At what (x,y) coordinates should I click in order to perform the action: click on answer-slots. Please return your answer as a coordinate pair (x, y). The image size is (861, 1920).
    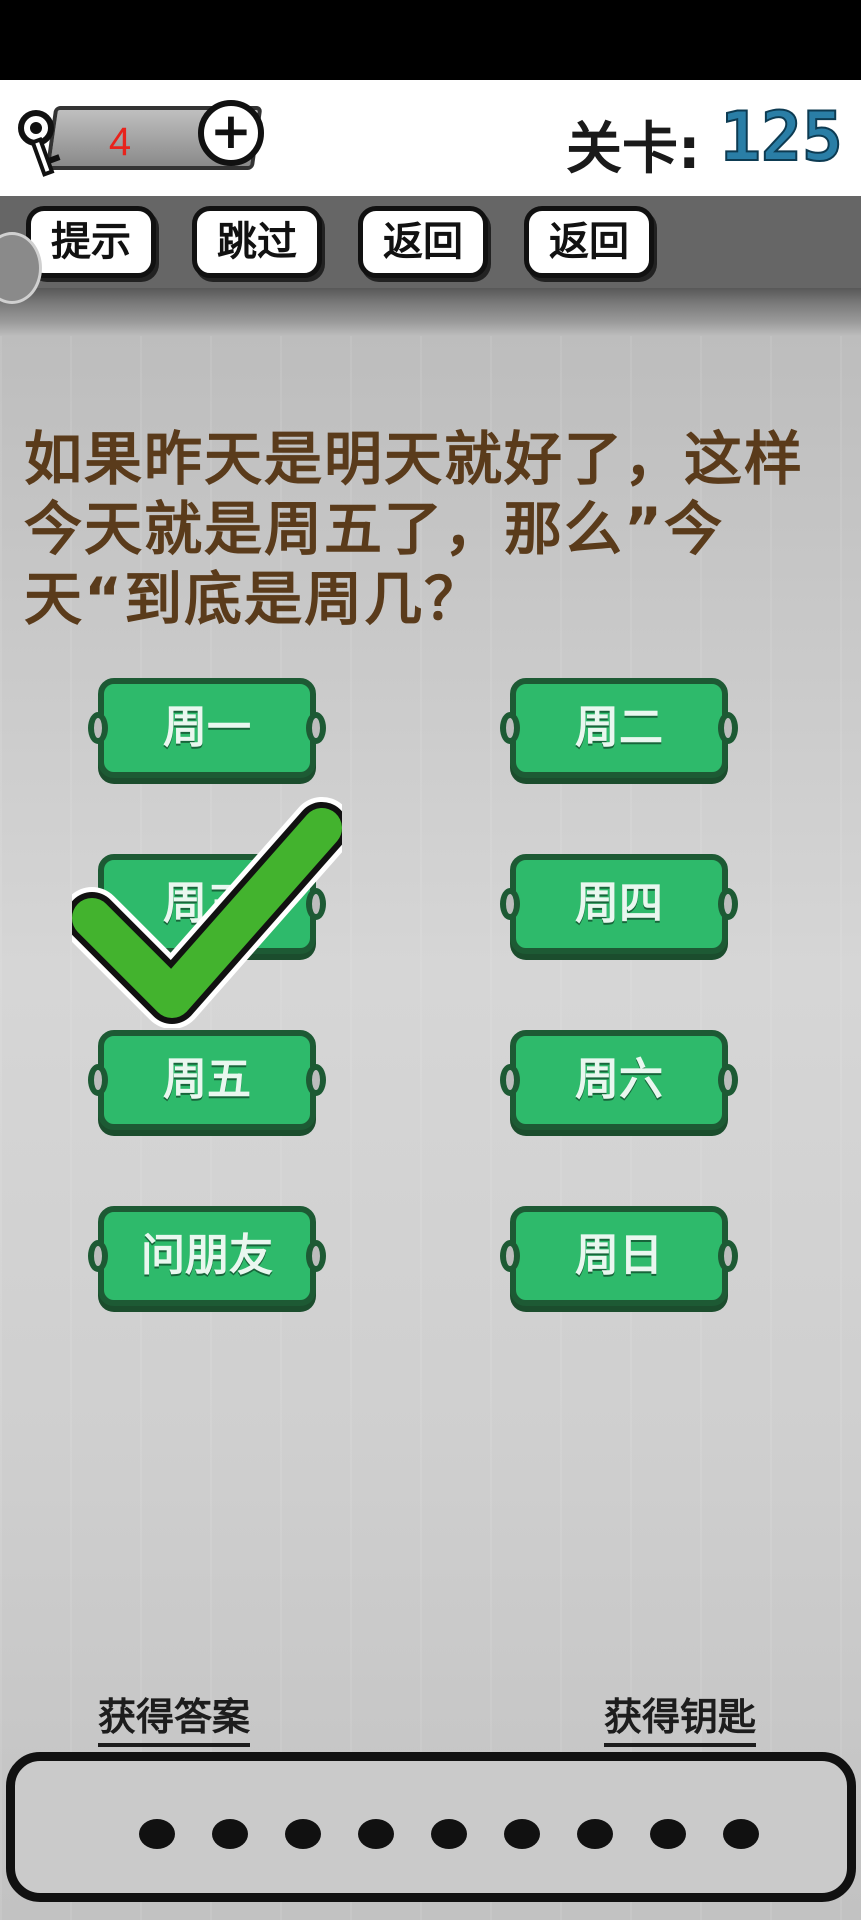
    Looking at the image, I should click on (449, 1834).